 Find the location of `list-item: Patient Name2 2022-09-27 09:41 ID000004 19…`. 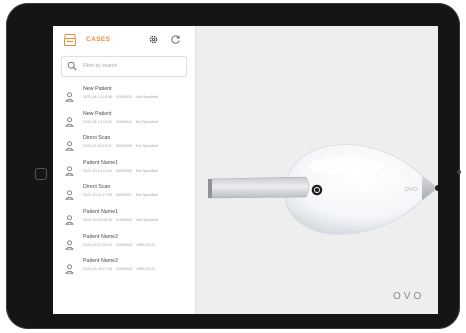

list-item: Patient Name2 2022-09-27 09:41 ID000004 19… is located at coordinates (124, 244).